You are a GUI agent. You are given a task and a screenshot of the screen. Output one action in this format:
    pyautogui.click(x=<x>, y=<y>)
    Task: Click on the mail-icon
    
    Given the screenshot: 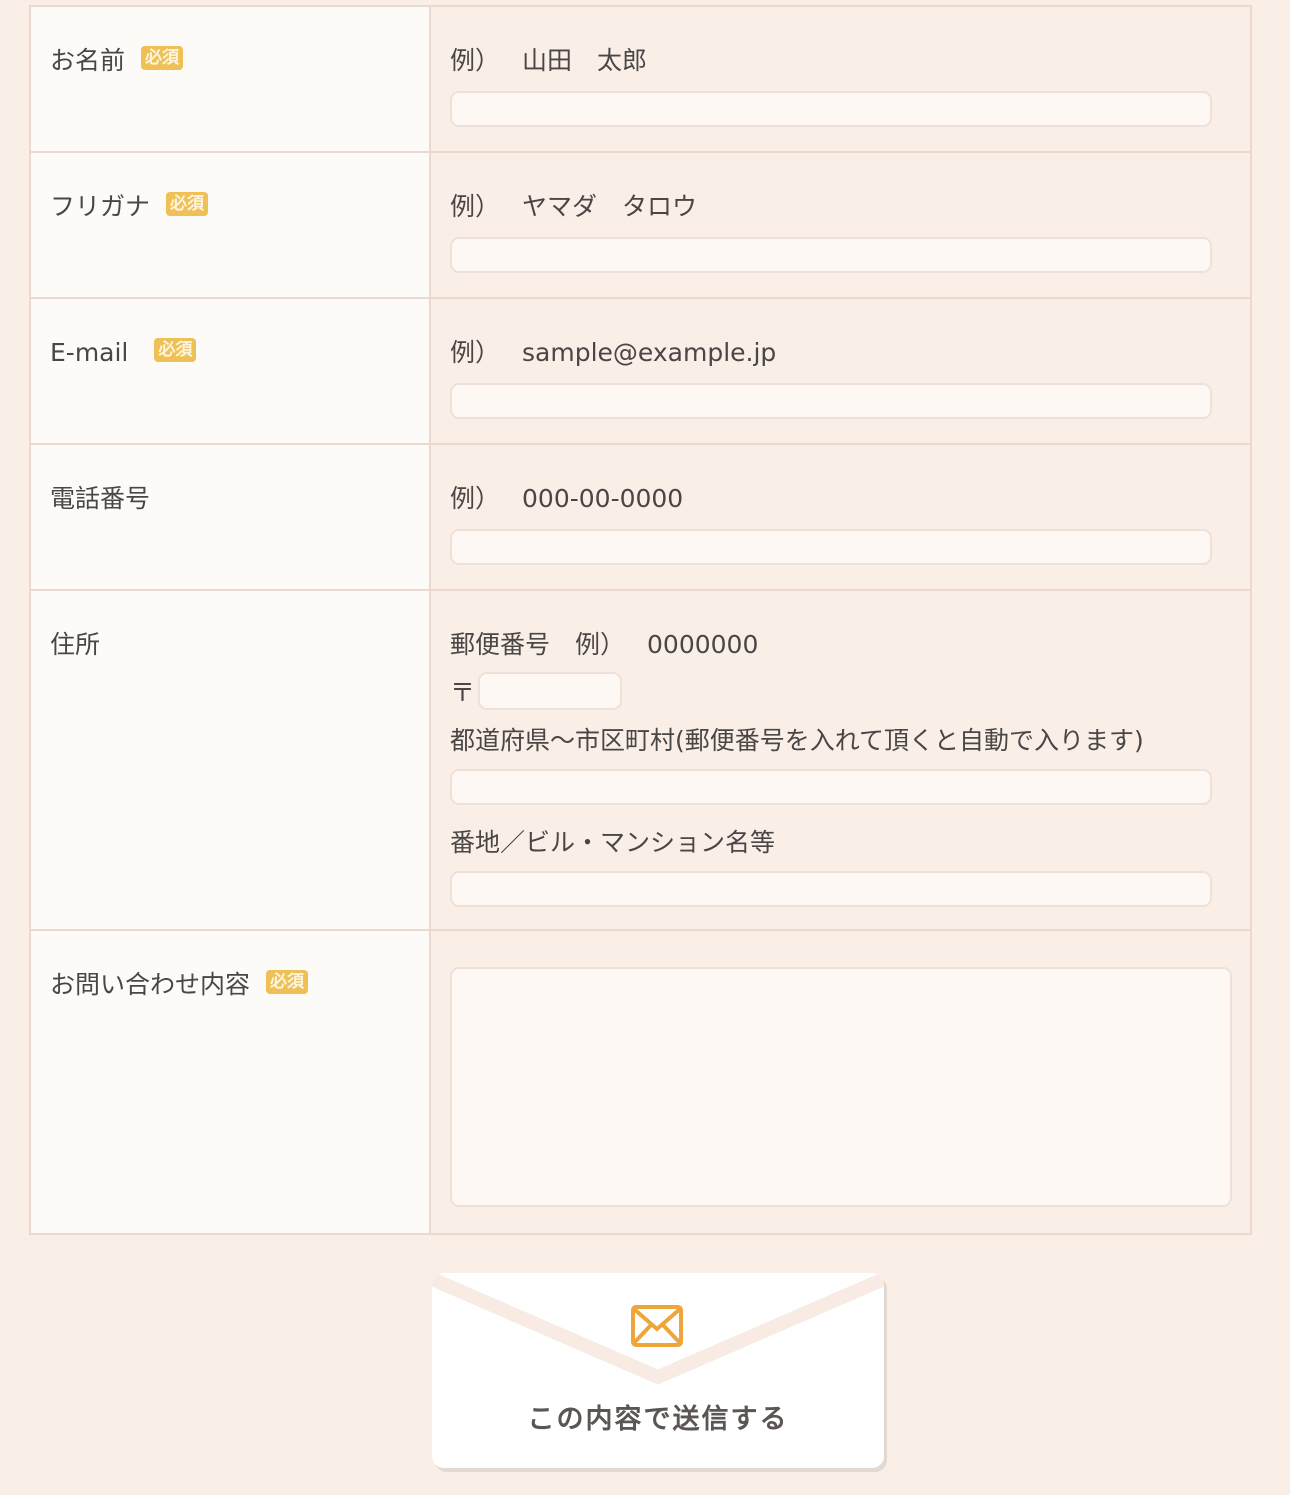 What is the action you would take?
    pyautogui.click(x=657, y=1326)
    